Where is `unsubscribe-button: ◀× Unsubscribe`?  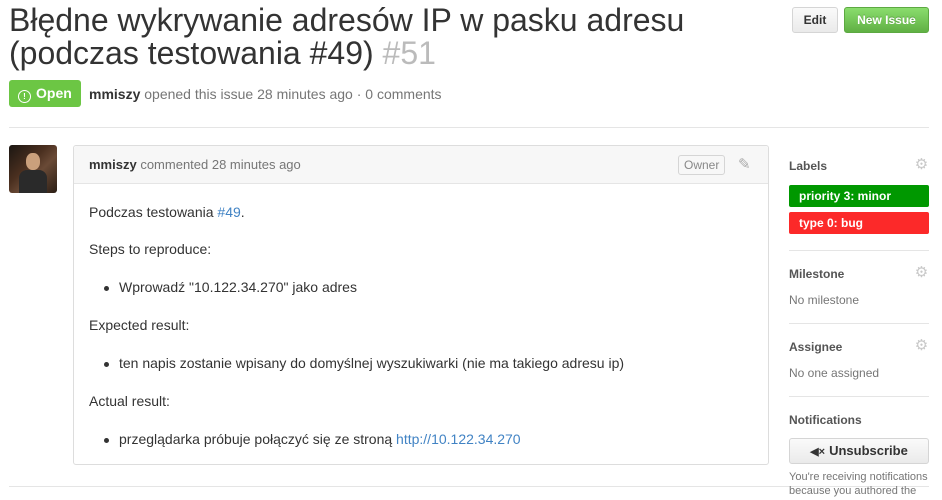 unsubscribe-button: ◀× Unsubscribe is located at coordinates (859, 451).